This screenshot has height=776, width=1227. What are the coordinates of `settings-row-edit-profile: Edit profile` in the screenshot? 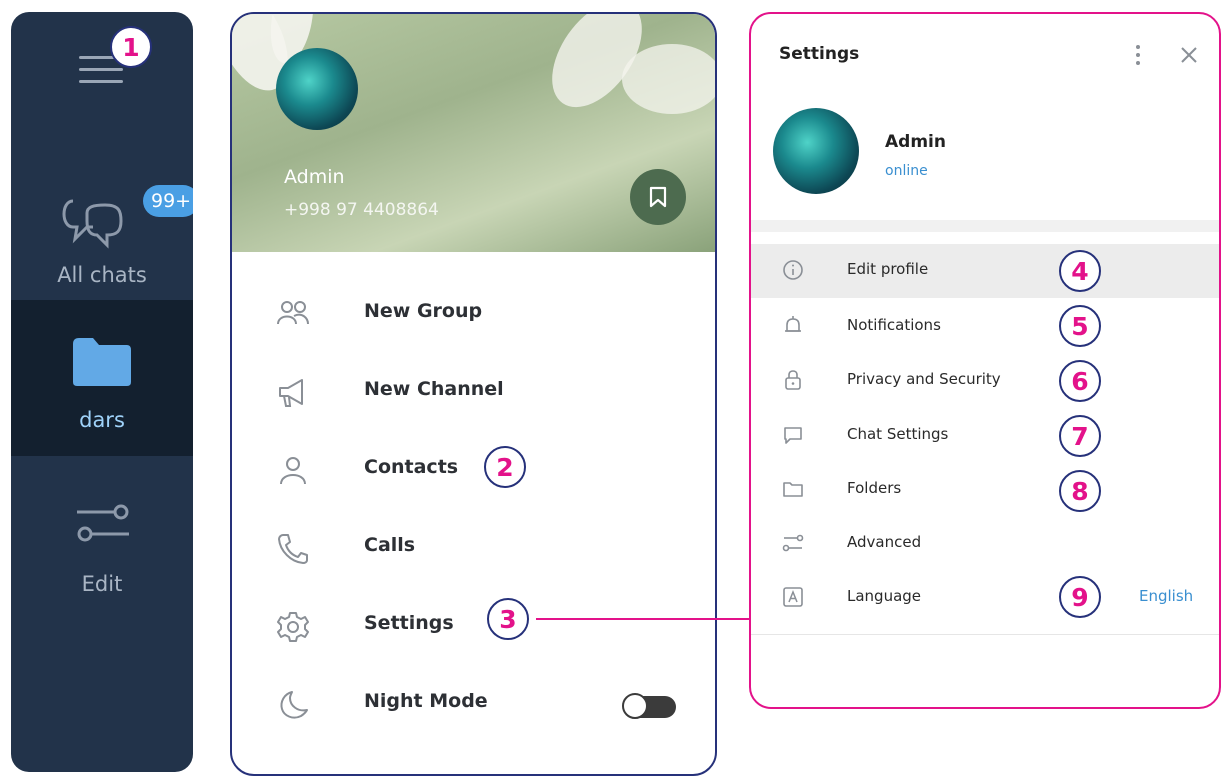 It's located at (985, 271).